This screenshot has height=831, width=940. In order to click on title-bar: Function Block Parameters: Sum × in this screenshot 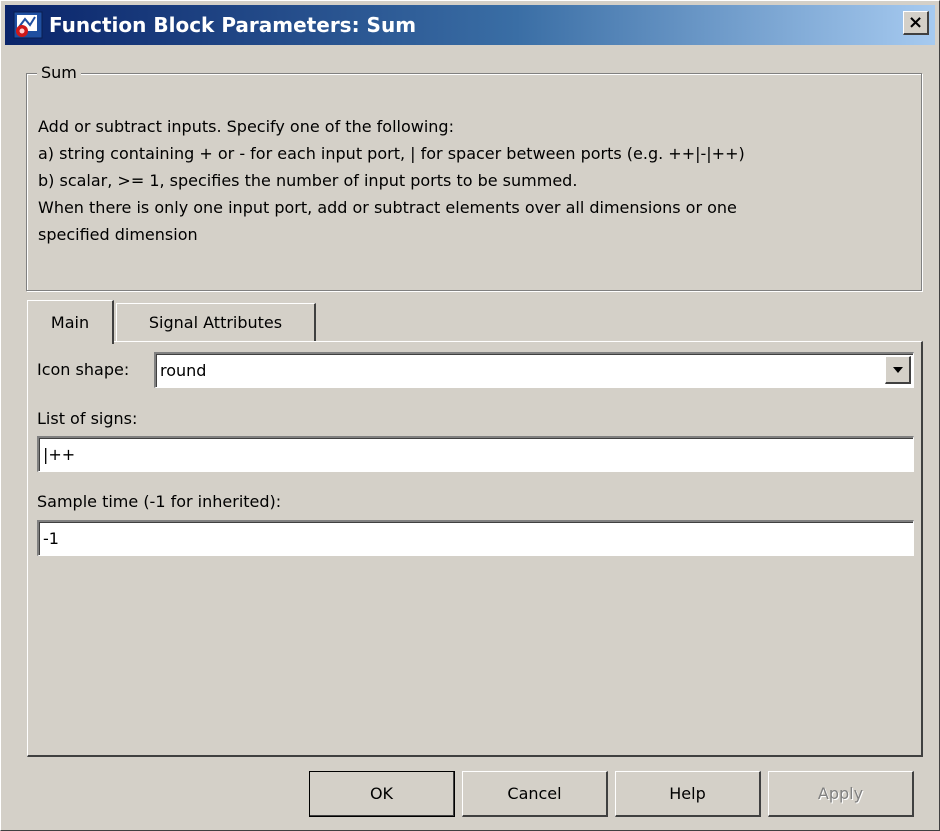, I will do `click(470, 25)`.